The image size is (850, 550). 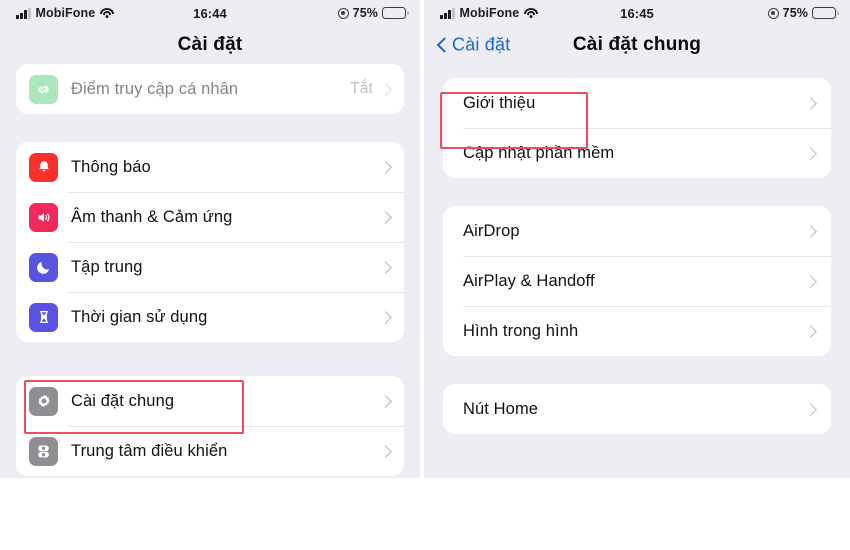 I want to click on list-item-notifications: Thông báo, so click(x=210, y=167).